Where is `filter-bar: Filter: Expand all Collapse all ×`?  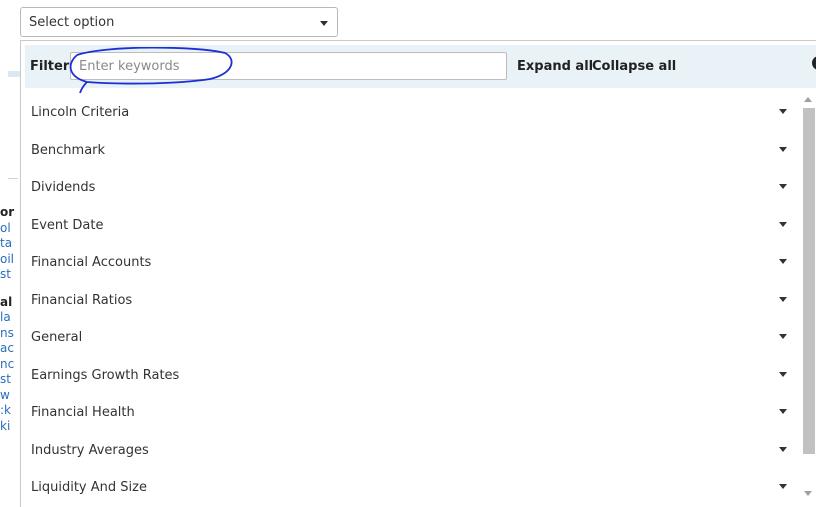 filter-bar: Filter: Expand all Collapse all × is located at coordinates (420, 69).